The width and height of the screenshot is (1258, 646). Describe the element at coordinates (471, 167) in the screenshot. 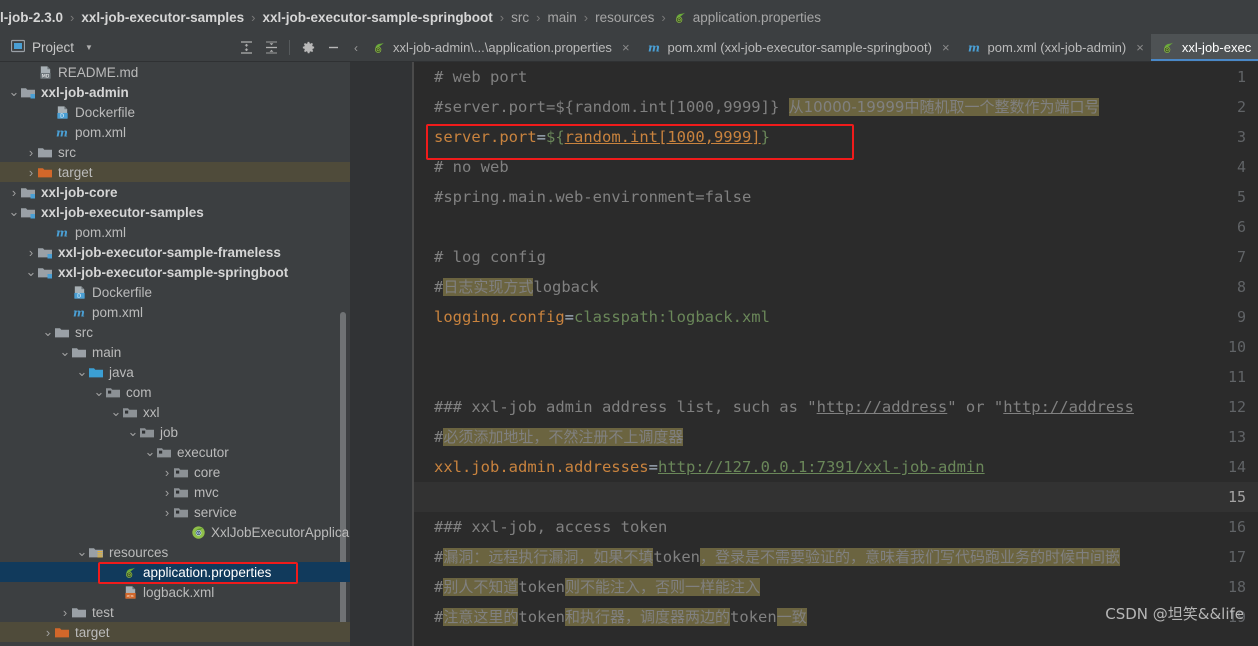

I see `code-line-4: # no web` at that location.